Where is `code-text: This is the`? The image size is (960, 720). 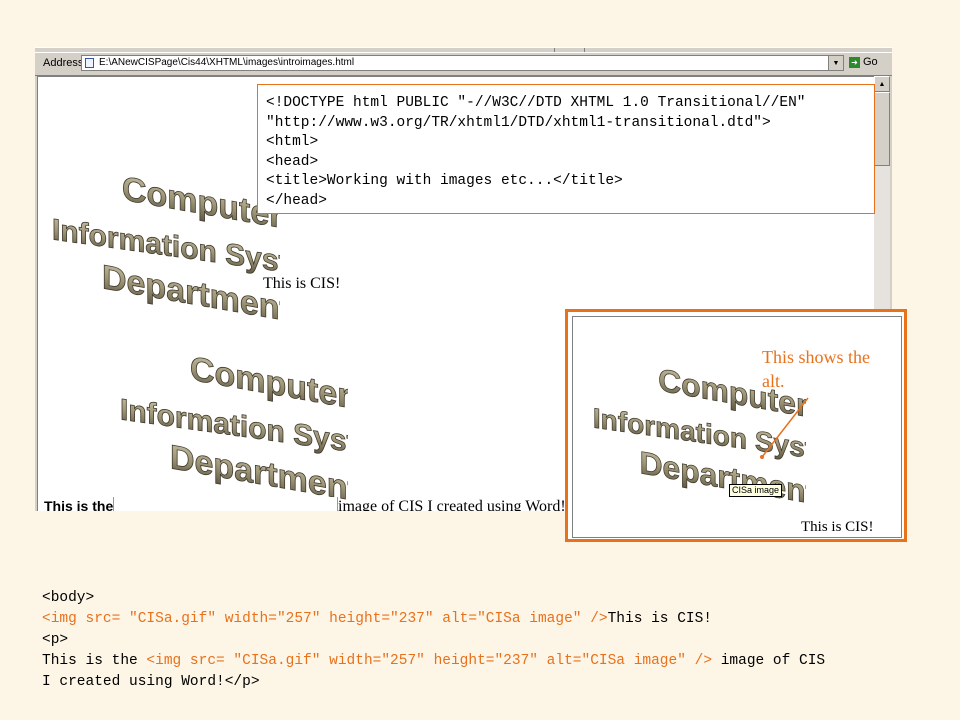
code-text: This is the is located at coordinates (94, 661).